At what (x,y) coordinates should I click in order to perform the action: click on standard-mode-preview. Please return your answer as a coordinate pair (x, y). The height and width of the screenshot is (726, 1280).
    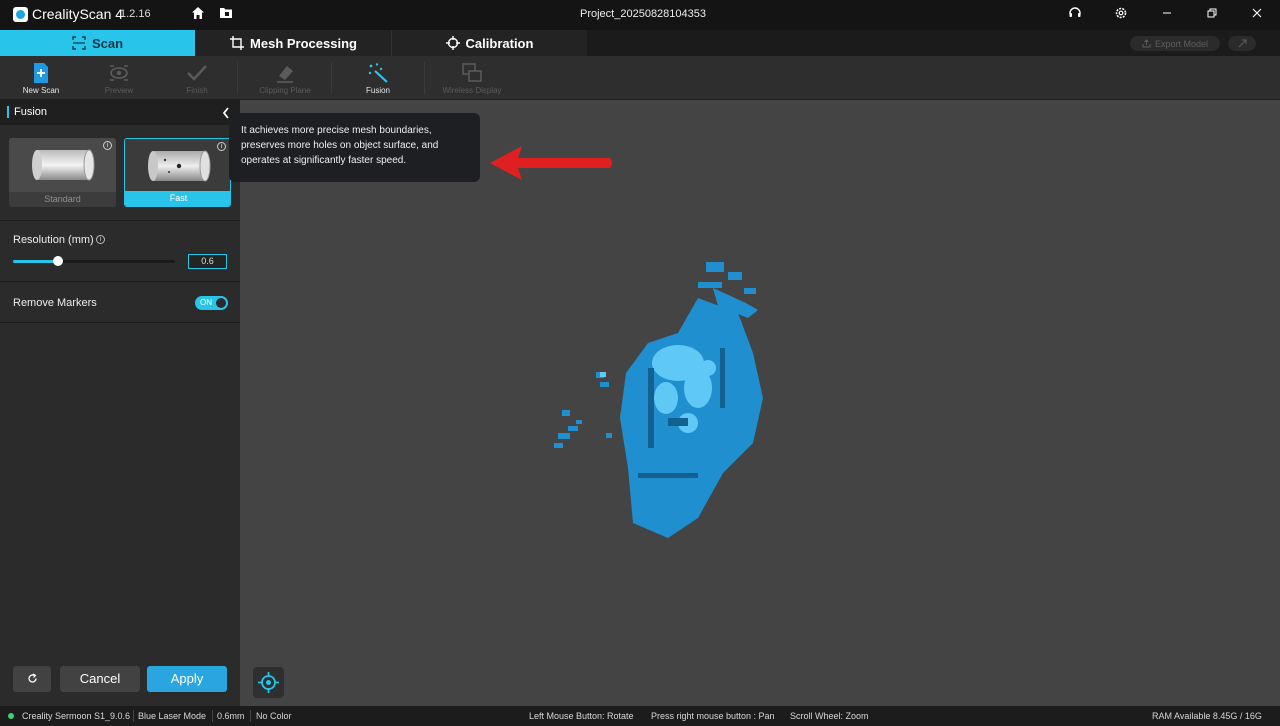
    Looking at the image, I should click on (62, 165).